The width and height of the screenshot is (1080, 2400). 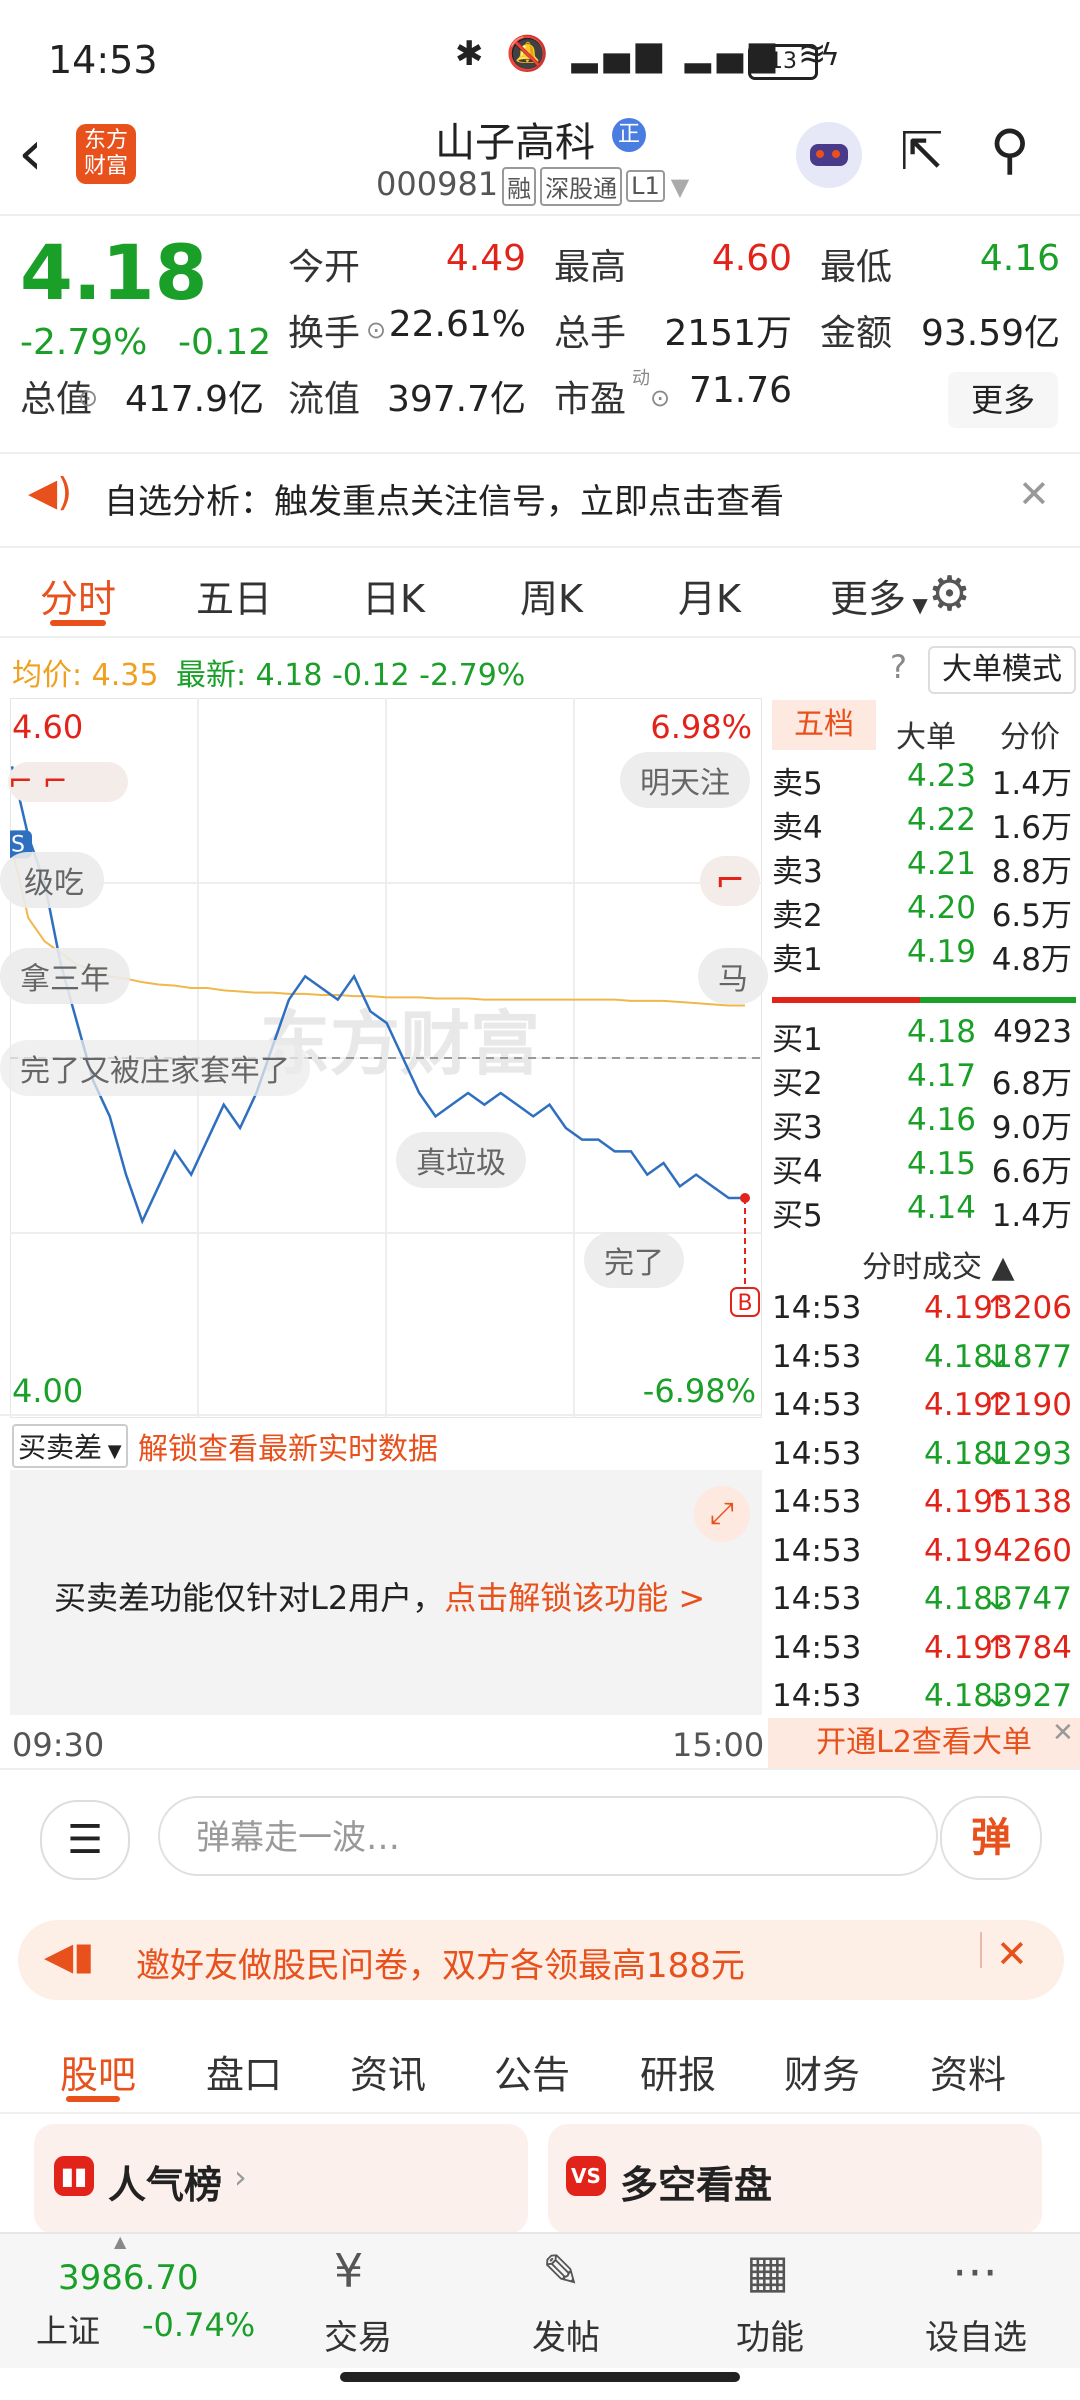 I want to click on danmaku-bubble: 完了又被庄家套牢了, so click(x=155, y=1068).